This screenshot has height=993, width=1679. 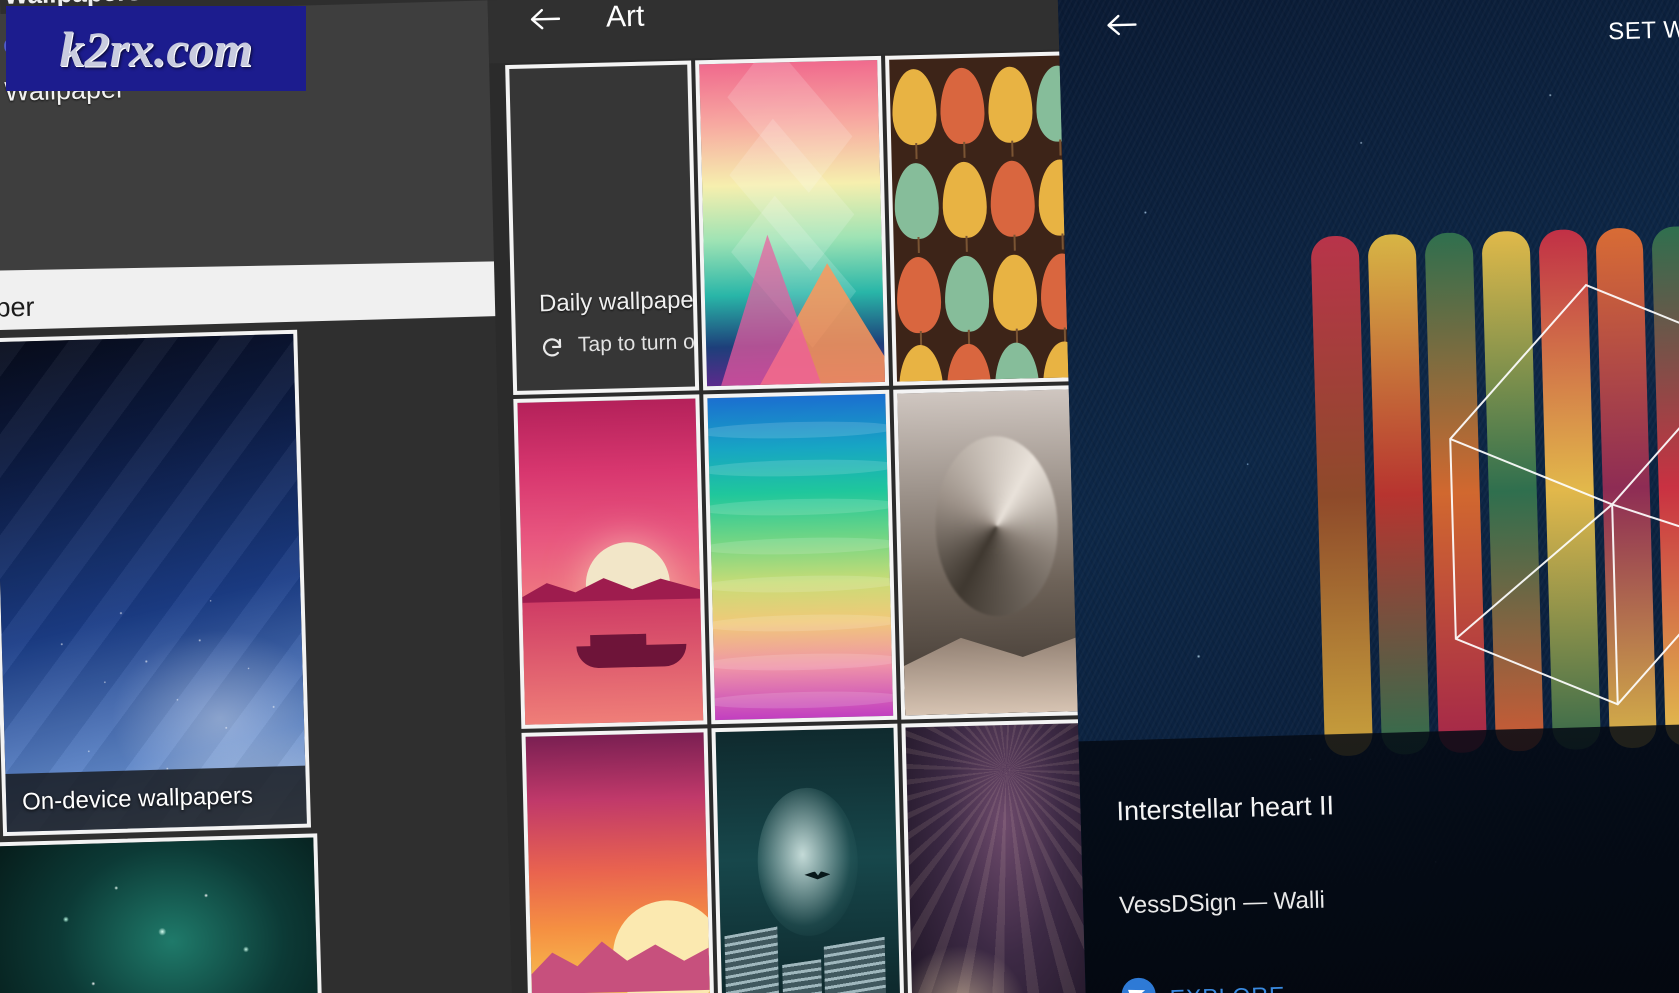 What do you see at coordinates (1225, 808) in the screenshot?
I see `wallpaper-title: Interstellar heart II` at bounding box center [1225, 808].